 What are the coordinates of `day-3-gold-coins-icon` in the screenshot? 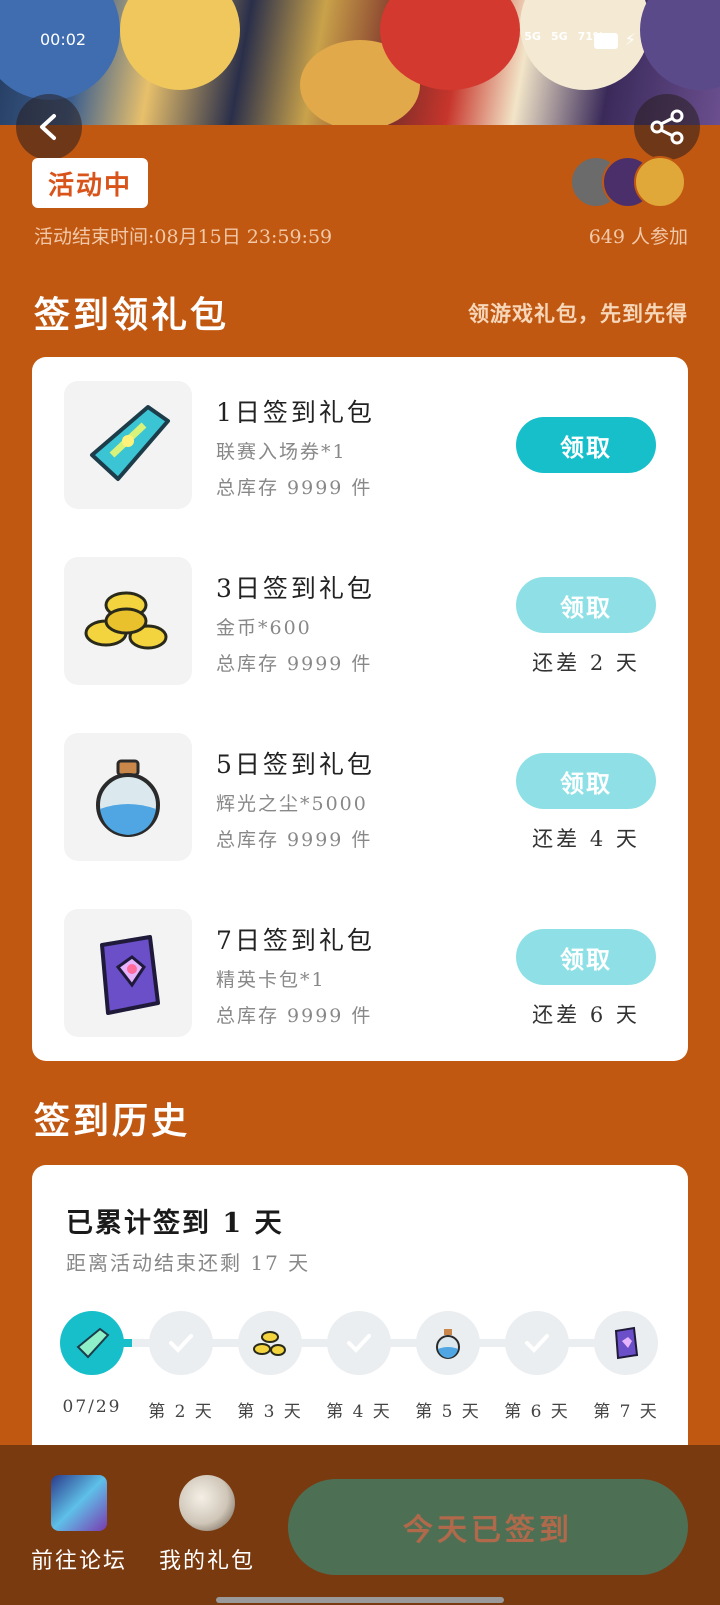 It's located at (270, 1343).